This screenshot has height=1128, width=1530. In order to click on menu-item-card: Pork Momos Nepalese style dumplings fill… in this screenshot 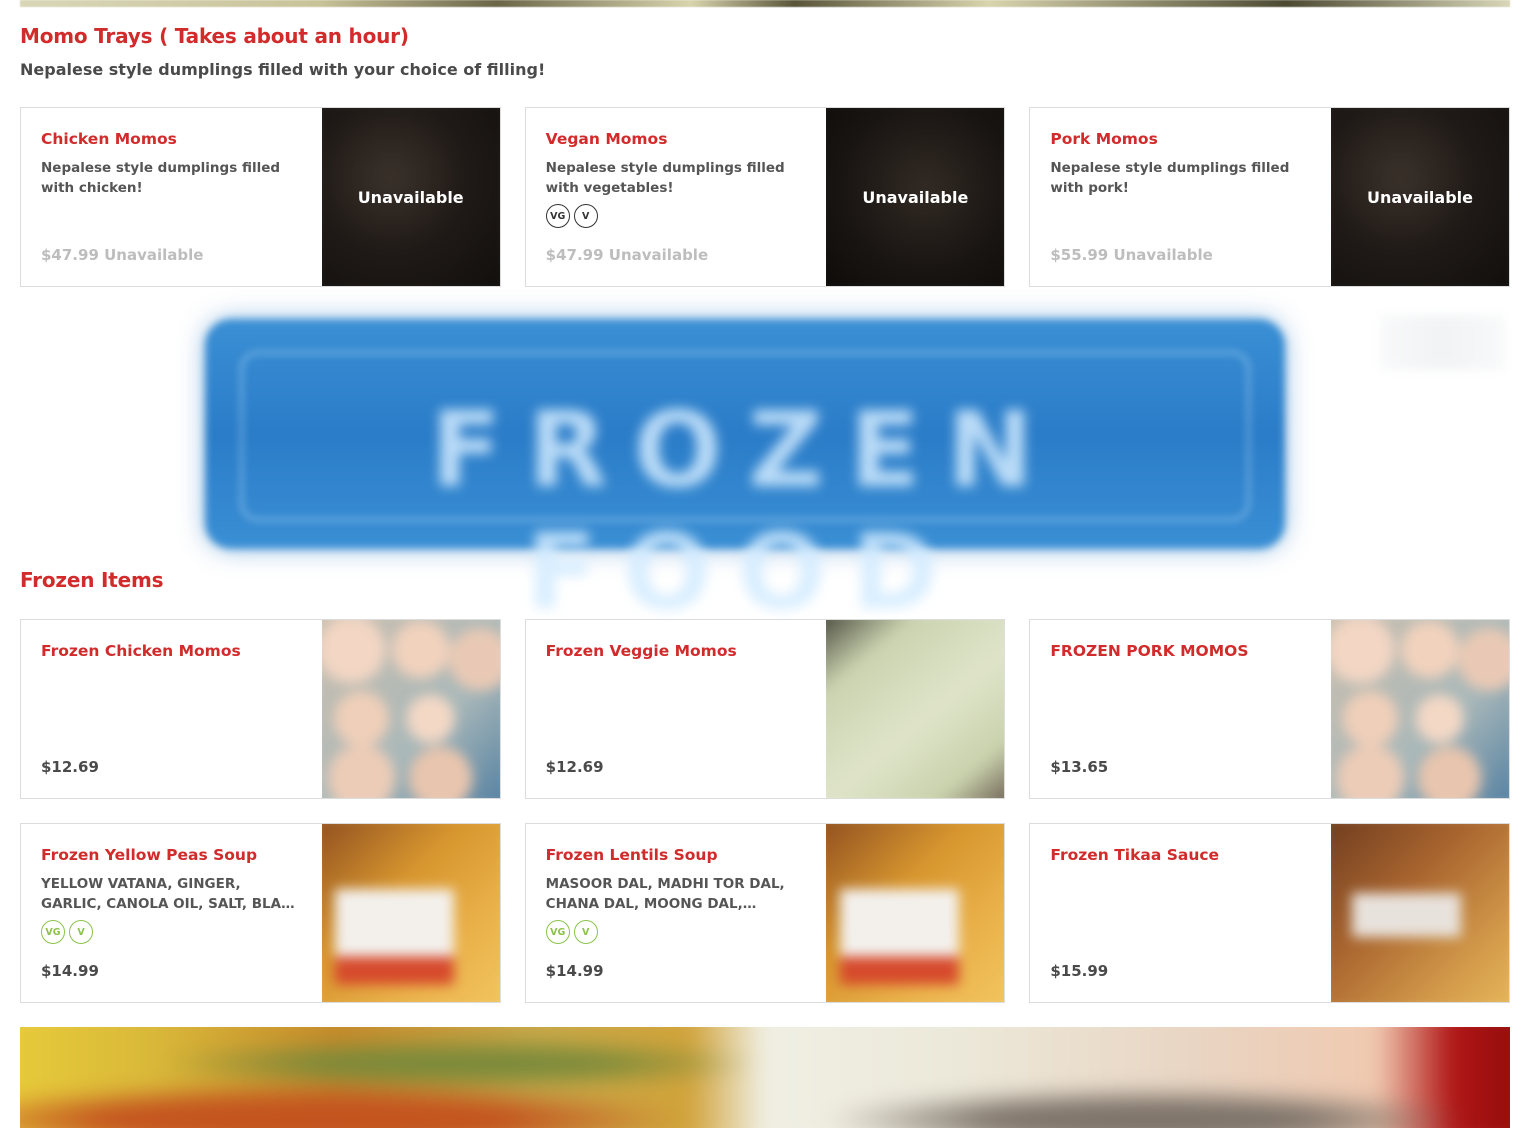, I will do `click(1270, 197)`.